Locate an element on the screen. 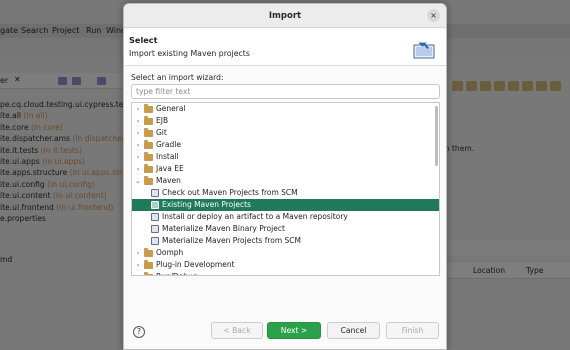 This screenshot has width=570, height=350. wizard-label: Maven is located at coordinates (168, 180).